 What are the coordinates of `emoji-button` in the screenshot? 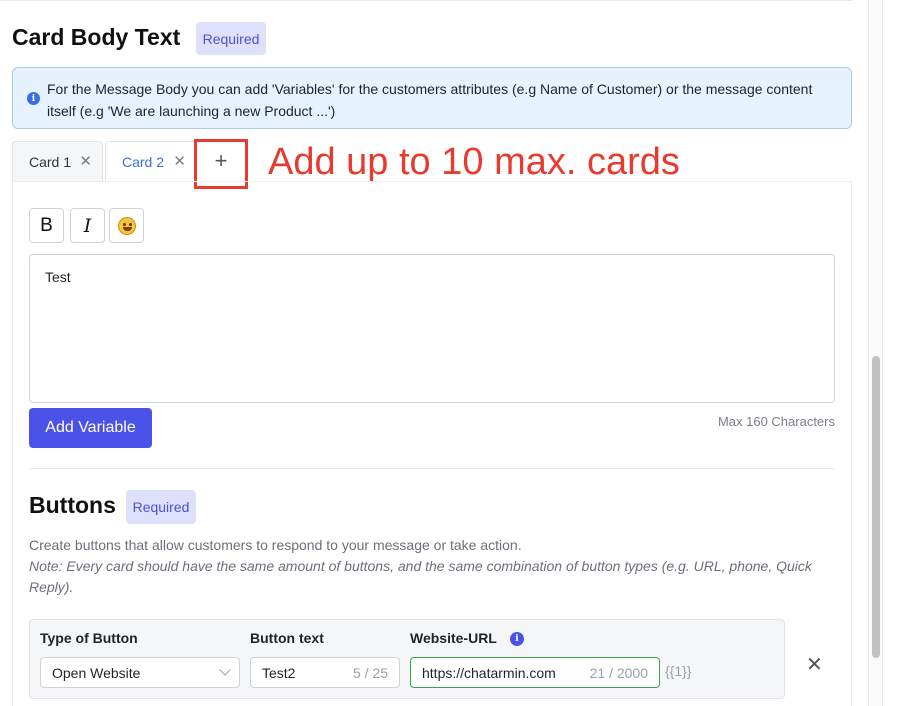 It's located at (126, 225).